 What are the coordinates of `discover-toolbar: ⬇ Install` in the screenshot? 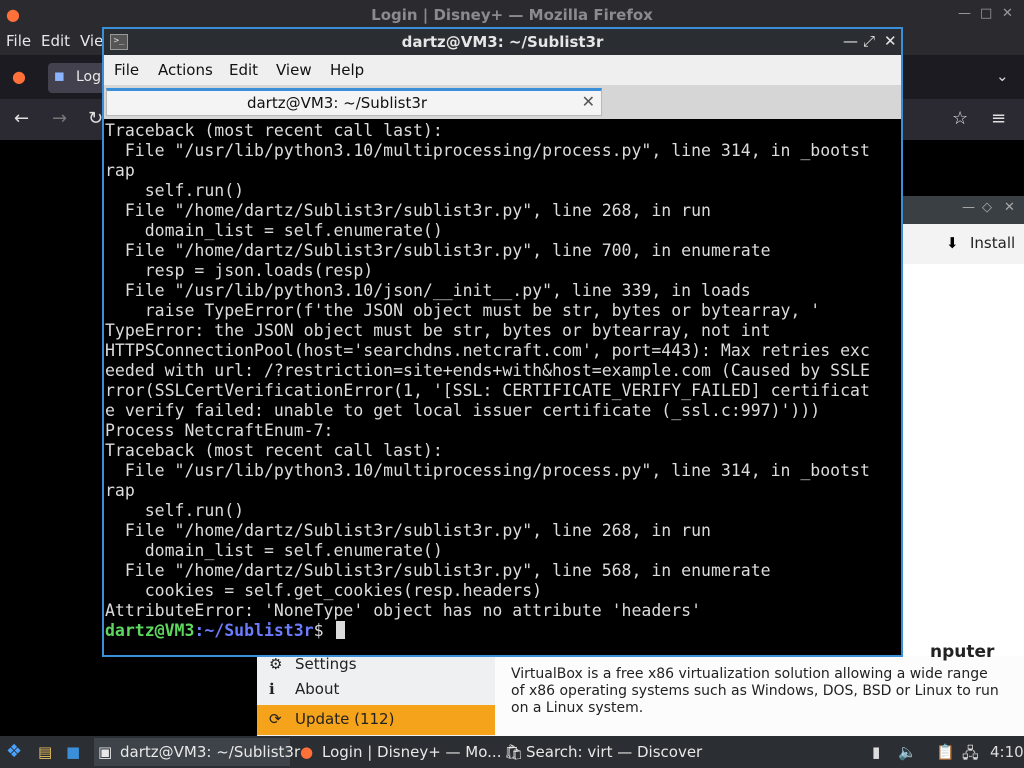 It's located at (963, 244).